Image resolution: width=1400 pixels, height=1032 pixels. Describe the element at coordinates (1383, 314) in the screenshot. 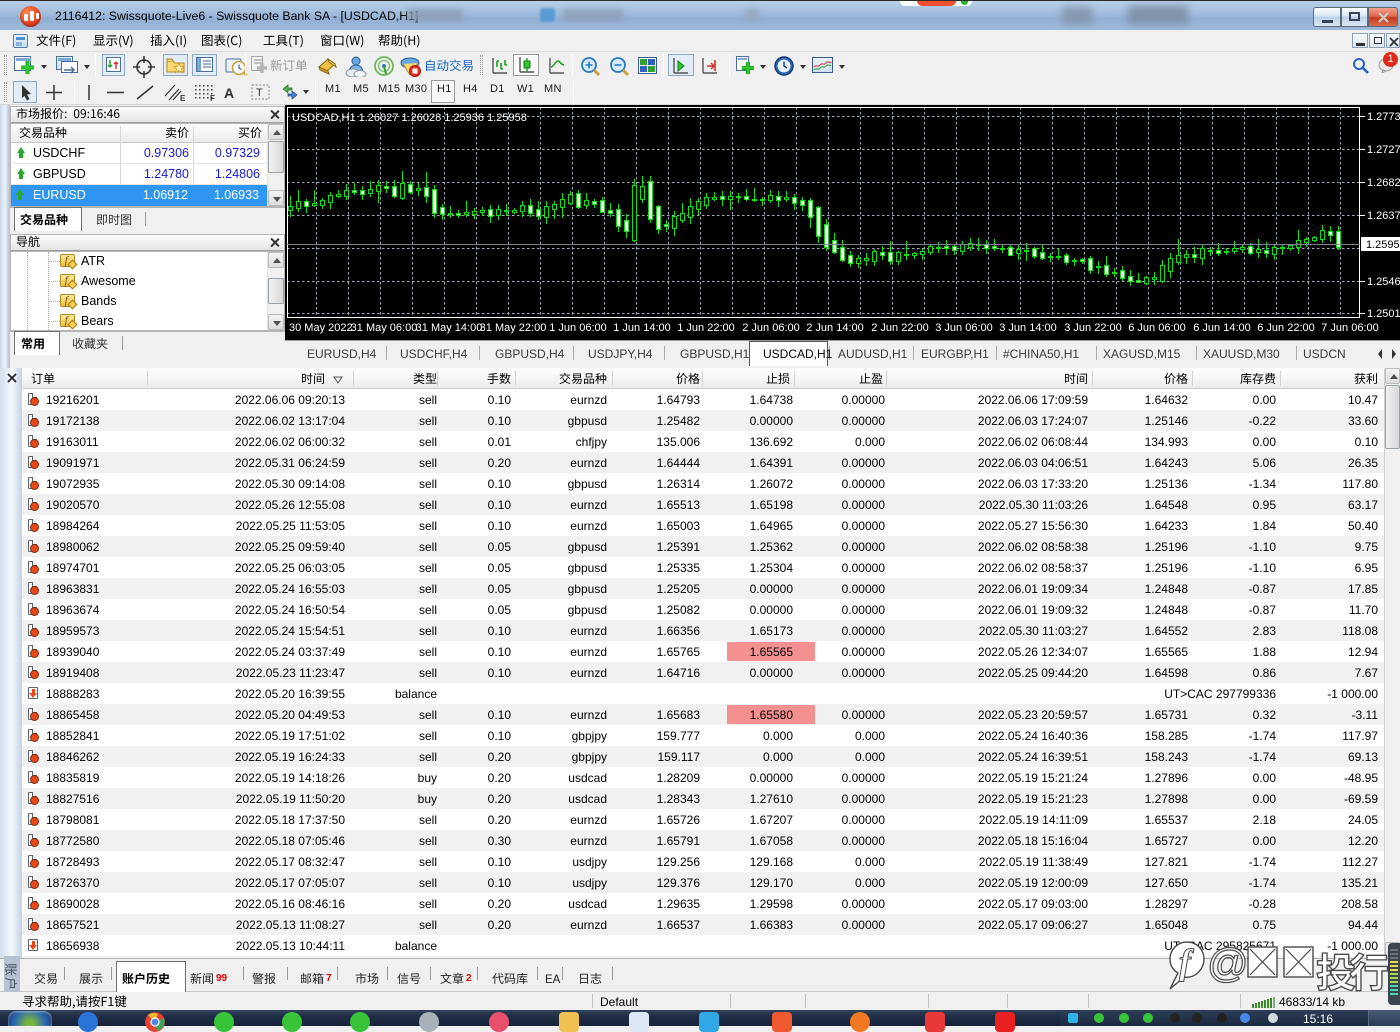

I see `svg-text: 1.25010` at that location.